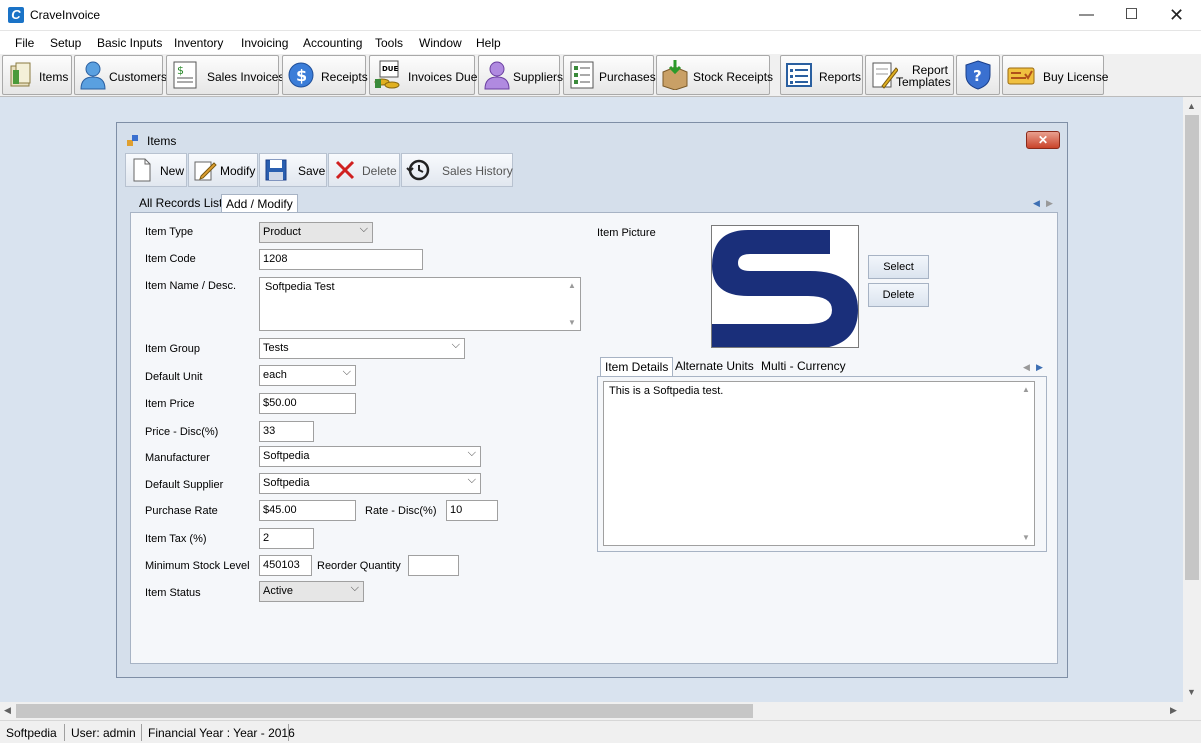  Describe the element at coordinates (389, 43) in the screenshot. I see `menu-tools: Tools` at that location.